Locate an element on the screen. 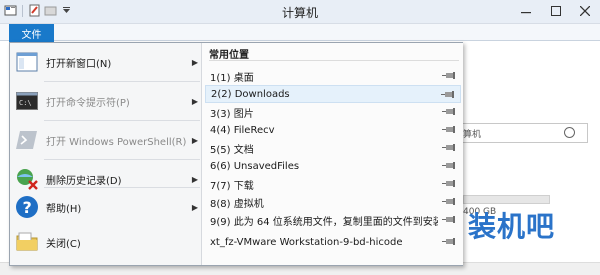 The image size is (600, 275). close-icon is located at coordinates (585, 11).